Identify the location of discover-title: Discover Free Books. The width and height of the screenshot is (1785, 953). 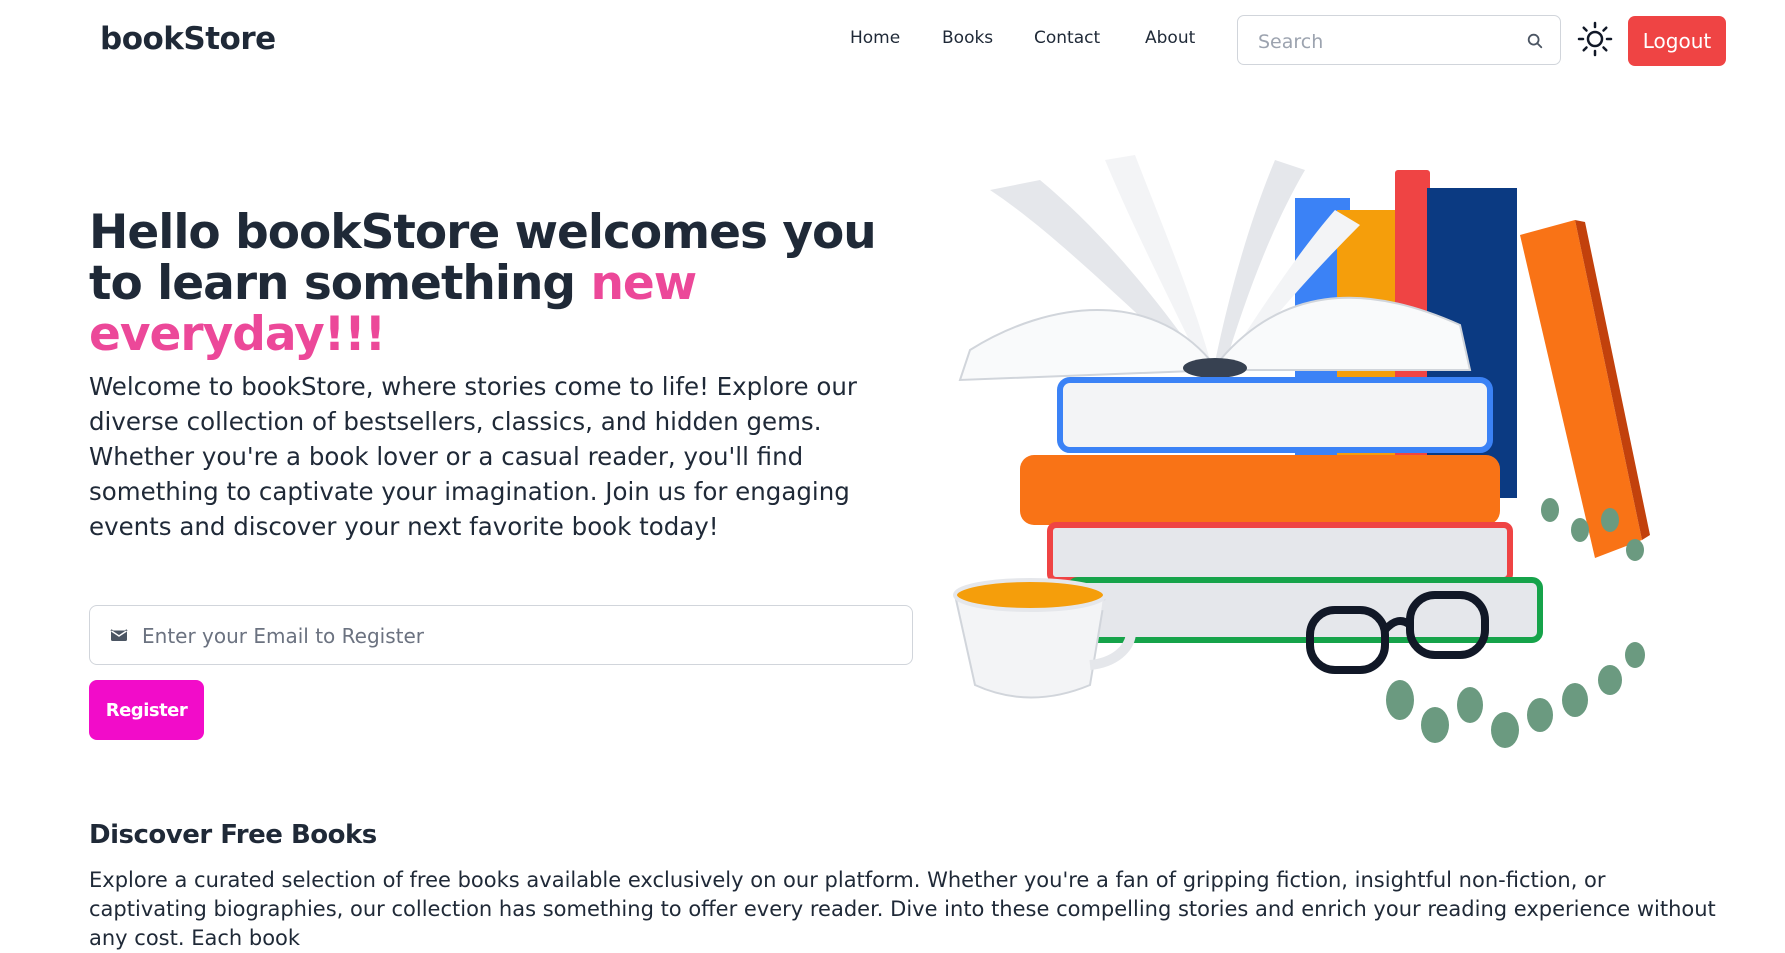
(233, 835).